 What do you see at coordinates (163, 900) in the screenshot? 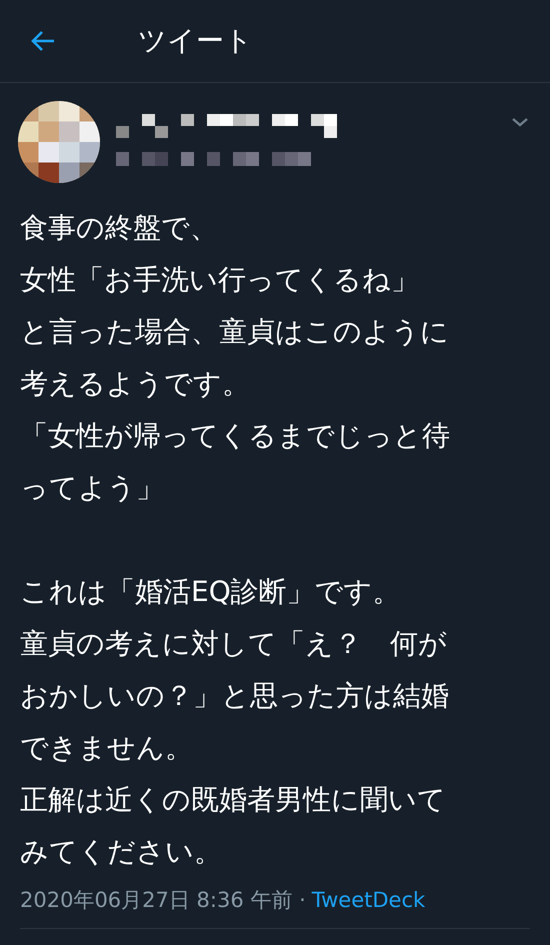
I see `timestamp: 2020年06月27日 8:36 午前 ·` at bounding box center [163, 900].